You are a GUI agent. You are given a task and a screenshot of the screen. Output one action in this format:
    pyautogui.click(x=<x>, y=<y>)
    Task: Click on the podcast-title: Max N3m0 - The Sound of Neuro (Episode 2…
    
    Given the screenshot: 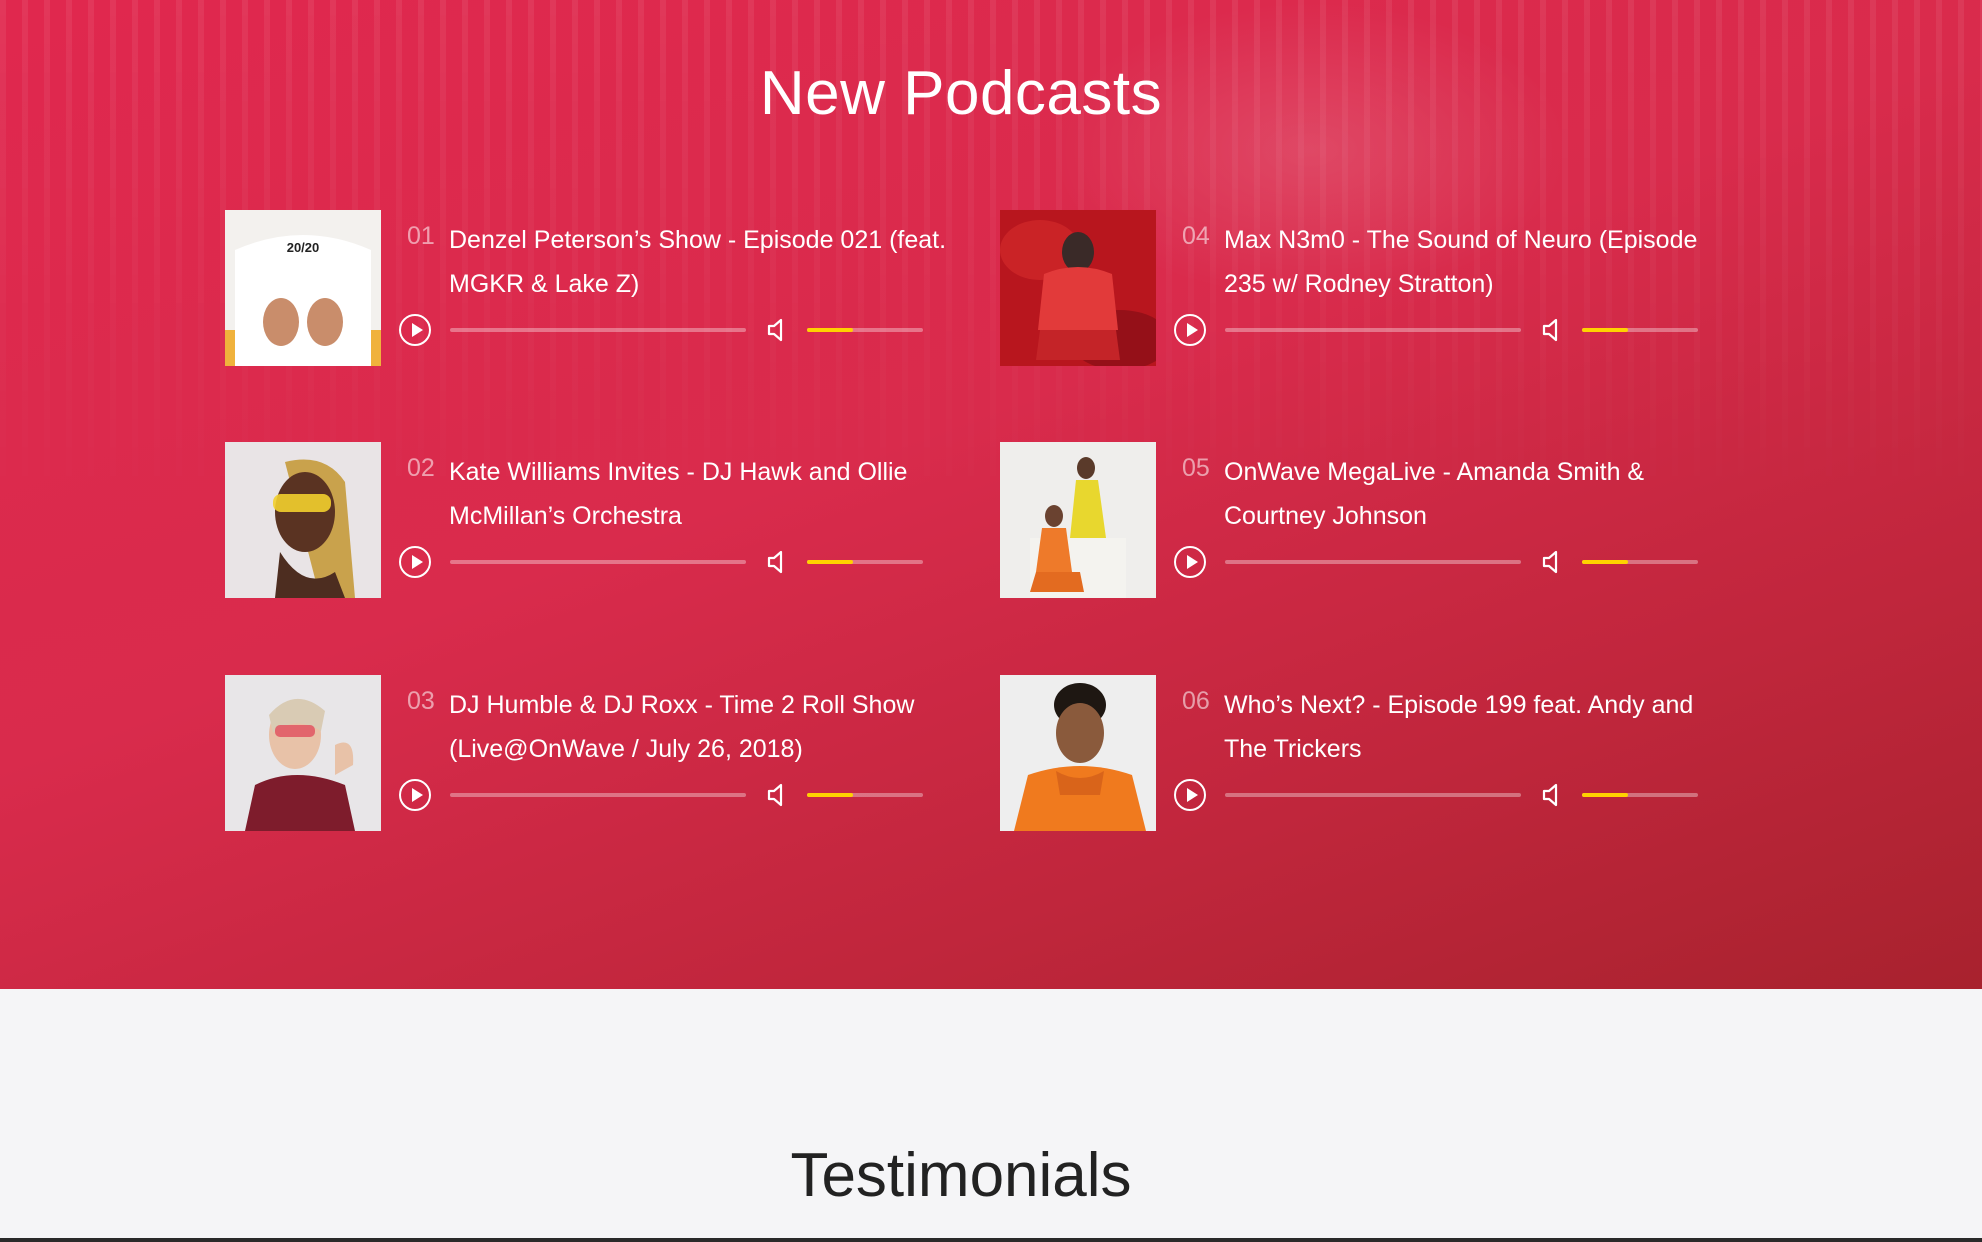 What is the action you would take?
    pyautogui.click(x=1474, y=262)
    